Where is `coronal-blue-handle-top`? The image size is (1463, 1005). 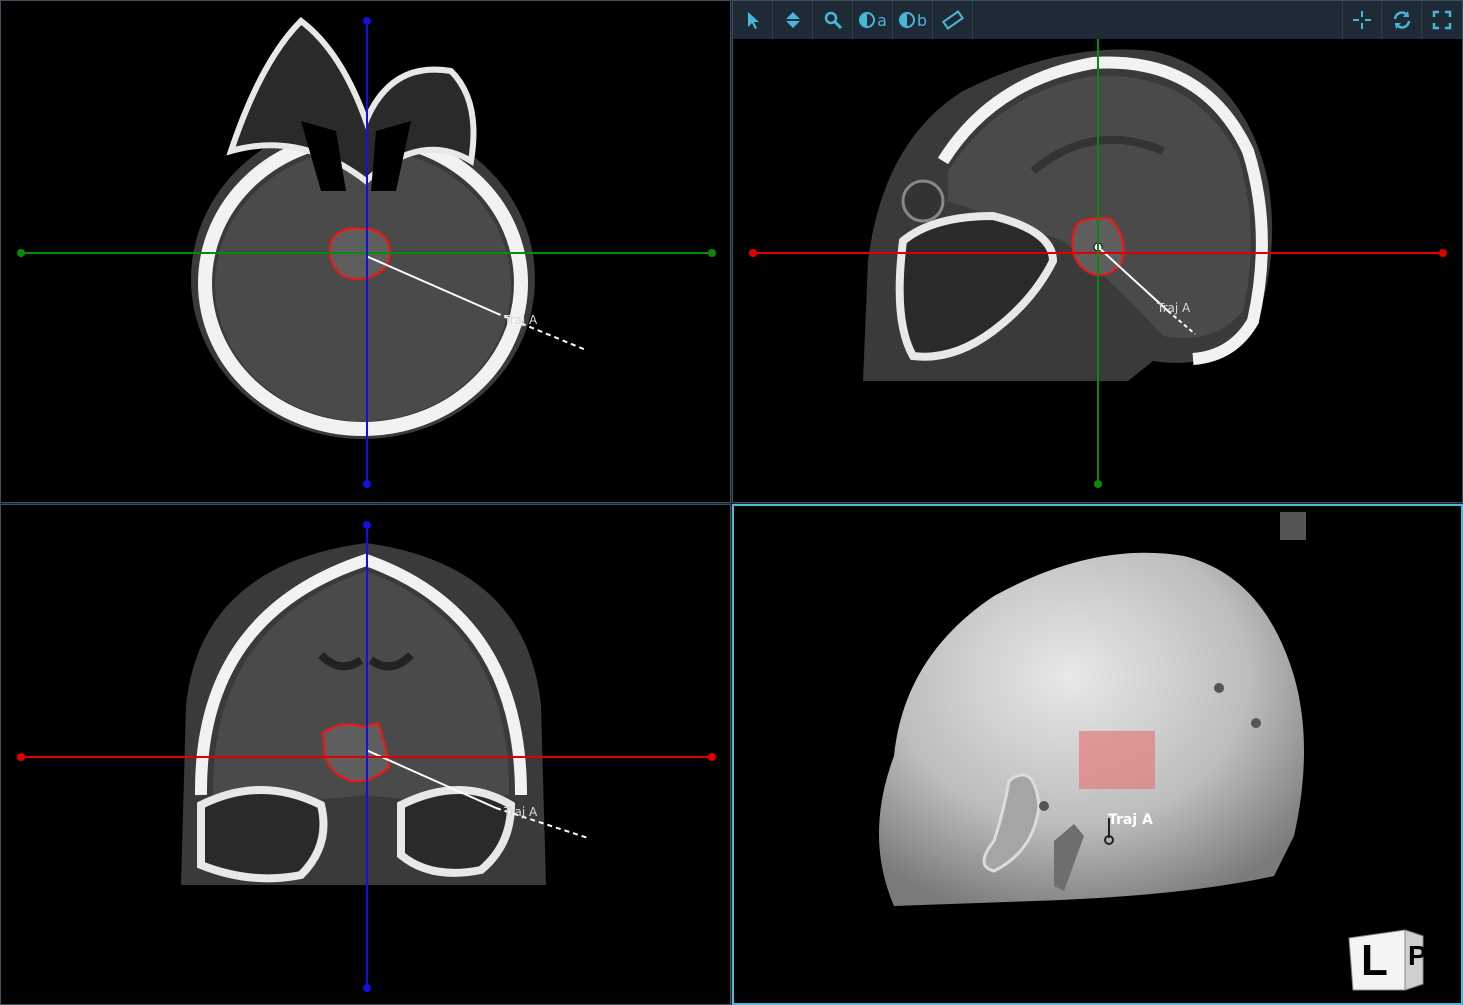 coronal-blue-handle-top is located at coordinates (367, 525).